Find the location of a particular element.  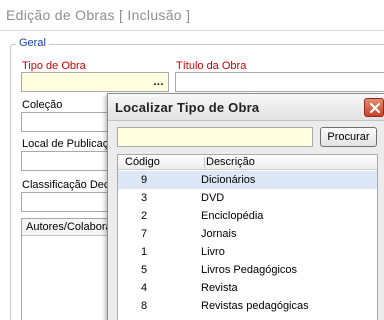

row-description: Revista is located at coordinates (219, 288).